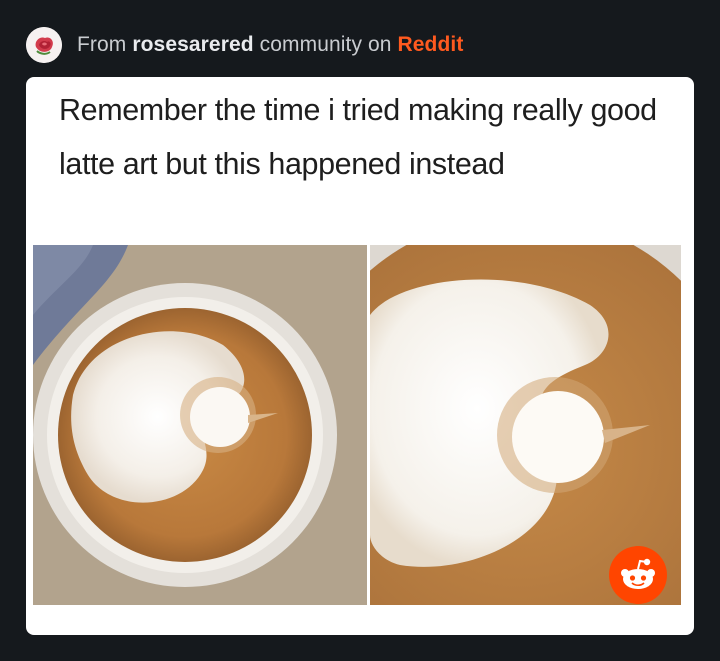  I want to click on post-source-line: From rosesarered community on Reddit, so click(270, 45).